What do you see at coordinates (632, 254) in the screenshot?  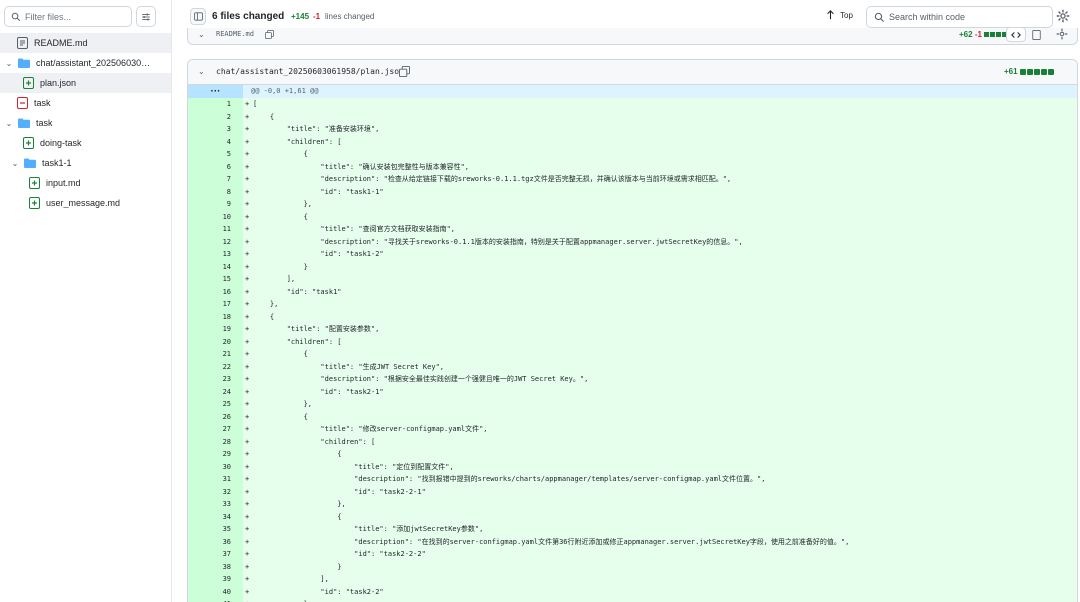 I see `diff-line: 13 + "id": "task1-2"` at bounding box center [632, 254].